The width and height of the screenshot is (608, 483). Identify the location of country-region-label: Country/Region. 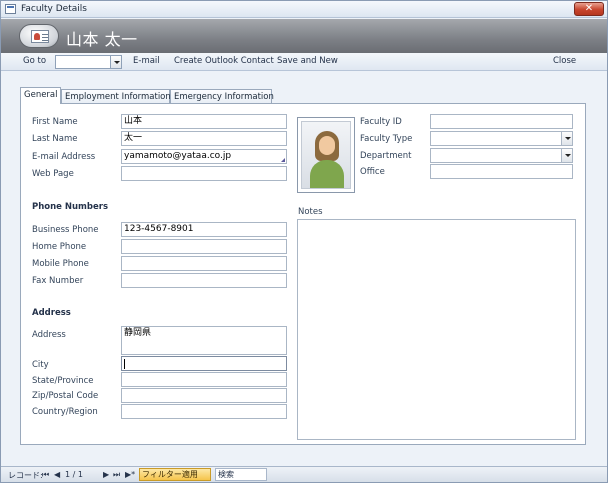
(65, 412).